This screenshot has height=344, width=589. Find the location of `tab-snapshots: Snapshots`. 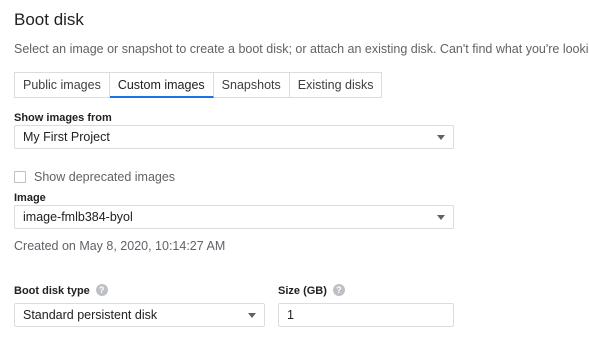

tab-snapshots: Snapshots is located at coordinates (251, 85).